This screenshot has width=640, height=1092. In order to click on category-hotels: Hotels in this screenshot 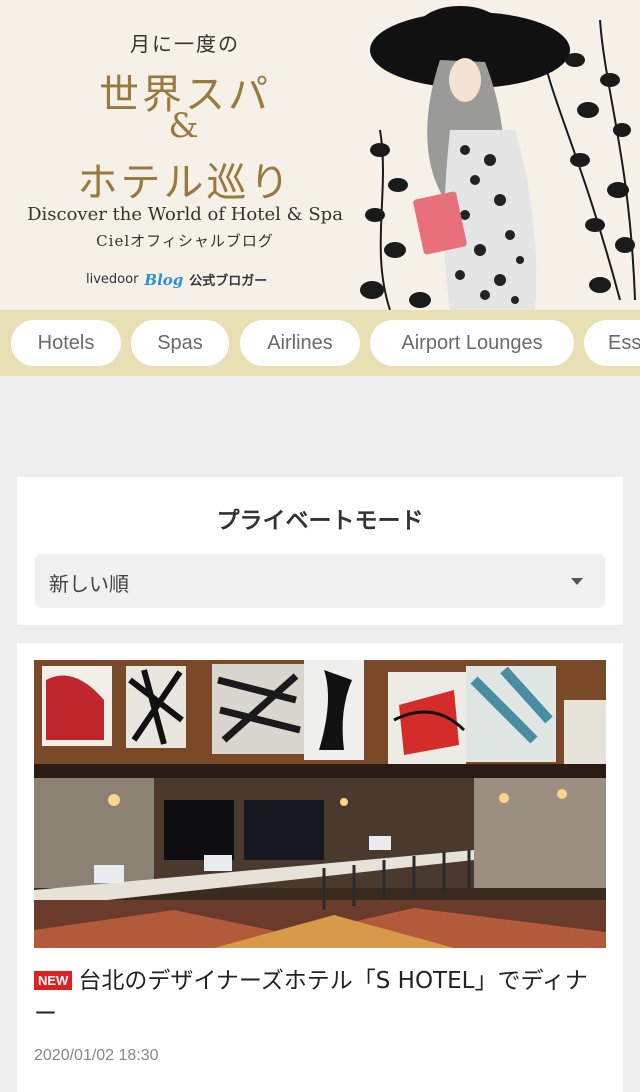, I will do `click(66, 343)`.